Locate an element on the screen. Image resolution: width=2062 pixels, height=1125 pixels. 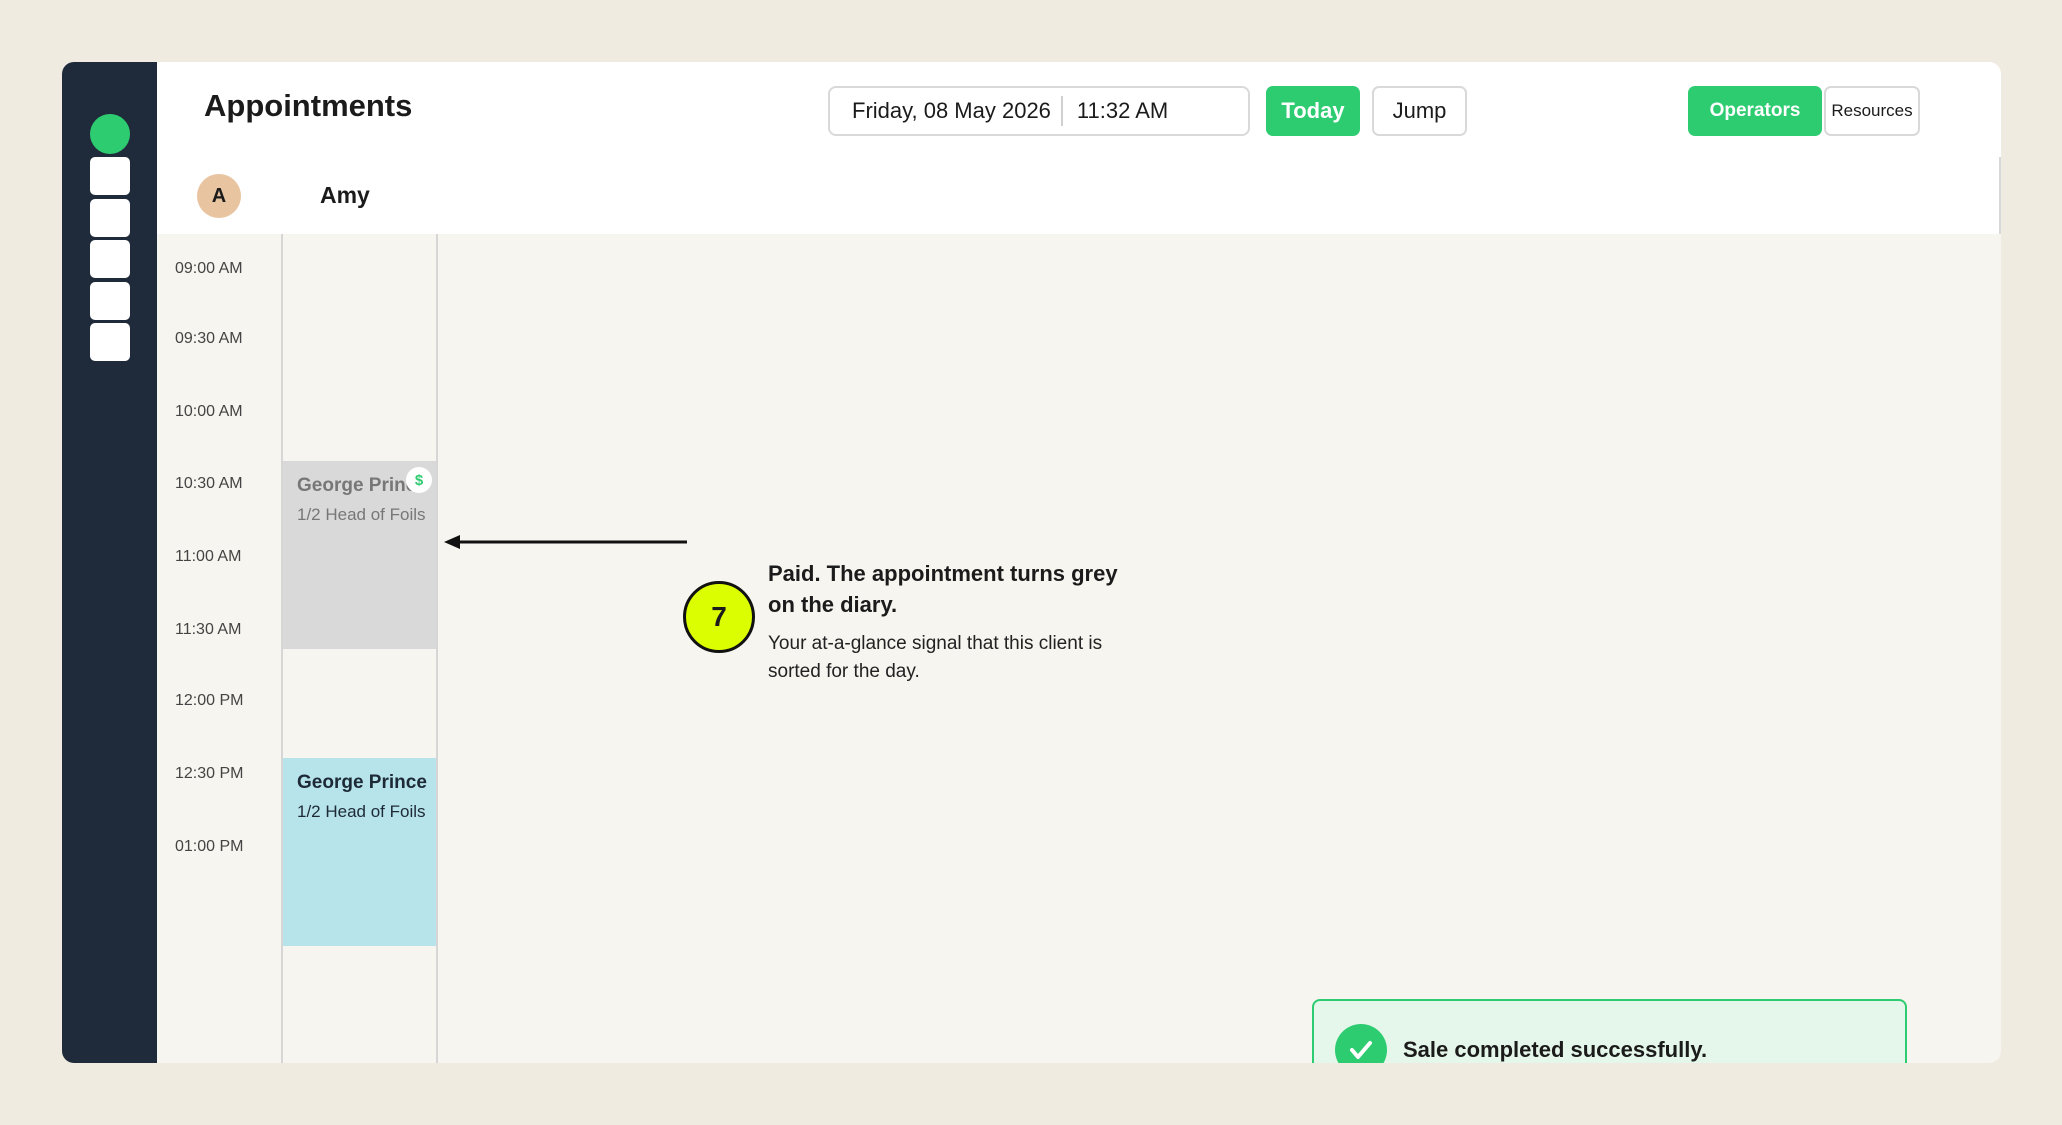
appointment-client-name: George Prince is located at coordinates (362, 782).